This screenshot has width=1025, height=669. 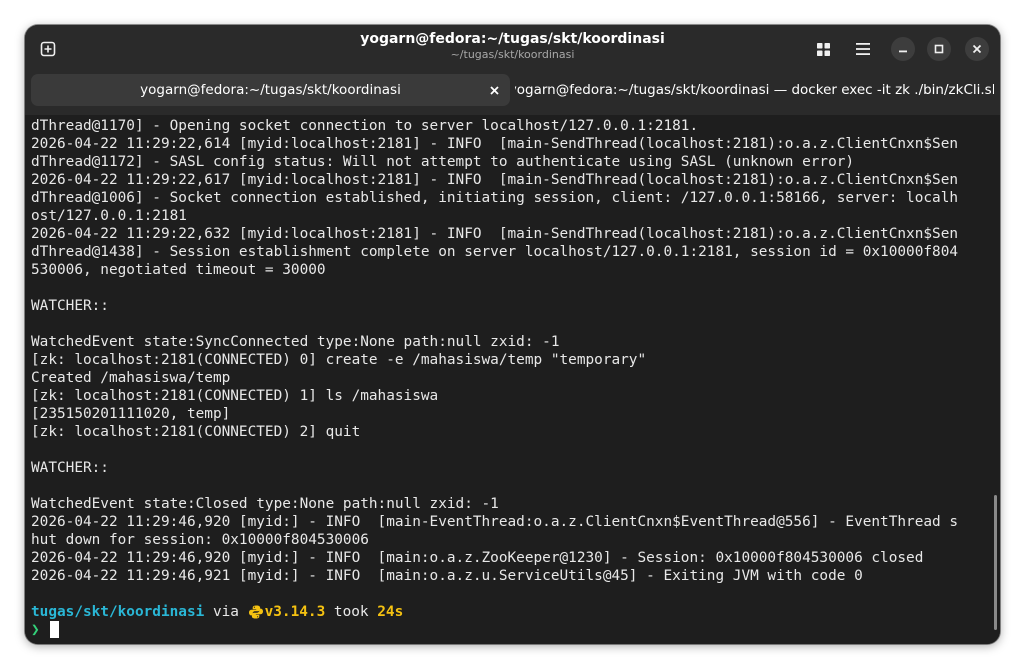 What do you see at coordinates (295, 612) in the screenshot?
I see `prompt-python-version: v3.14.3` at bounding box center [295, 612].